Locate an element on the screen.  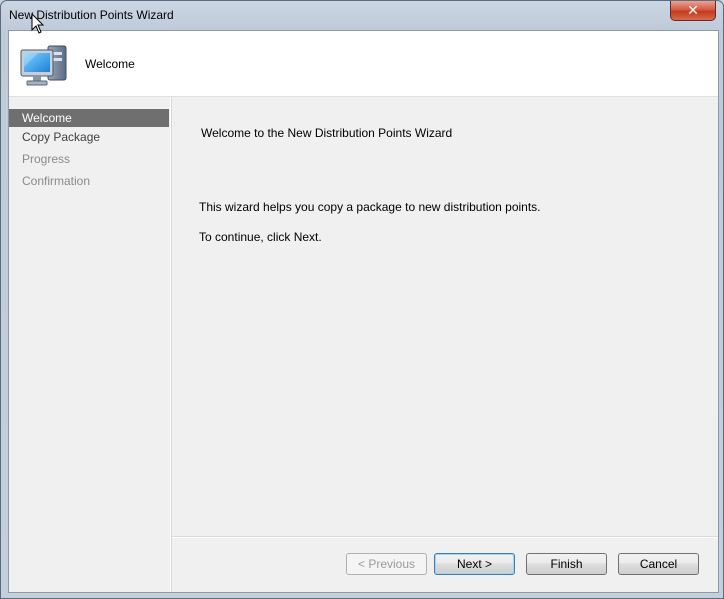
sidebar-item-copy-package: Copy Package is located at coordinates (89, 138).